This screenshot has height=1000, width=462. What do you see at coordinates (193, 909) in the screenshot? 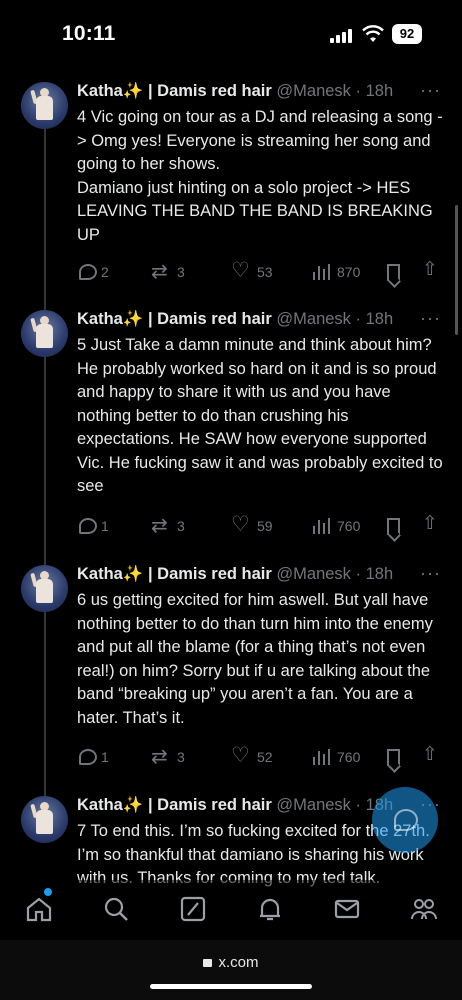
I see `compose-grok-icon` at bounding box center [193, 909].